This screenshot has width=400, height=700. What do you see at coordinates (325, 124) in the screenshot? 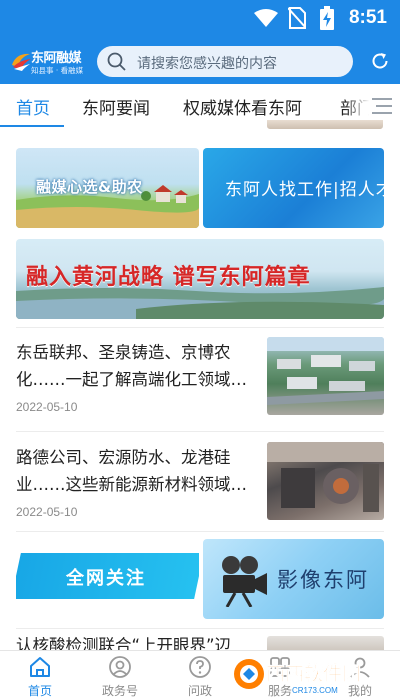
I see `carousel-image-peek` at bounding box center [325, 124].